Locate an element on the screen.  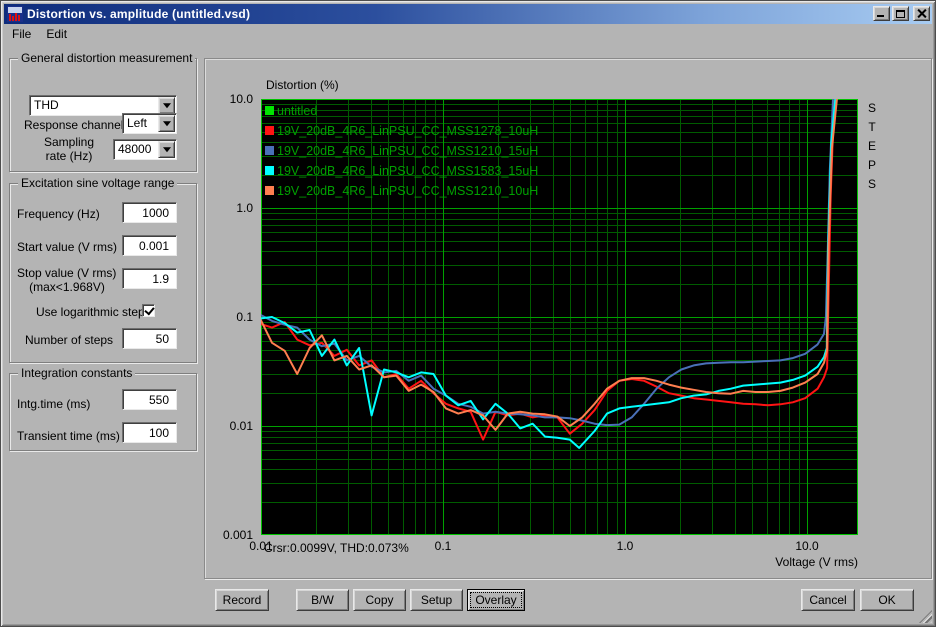
start-value-input is located at coordinates (149, 245).